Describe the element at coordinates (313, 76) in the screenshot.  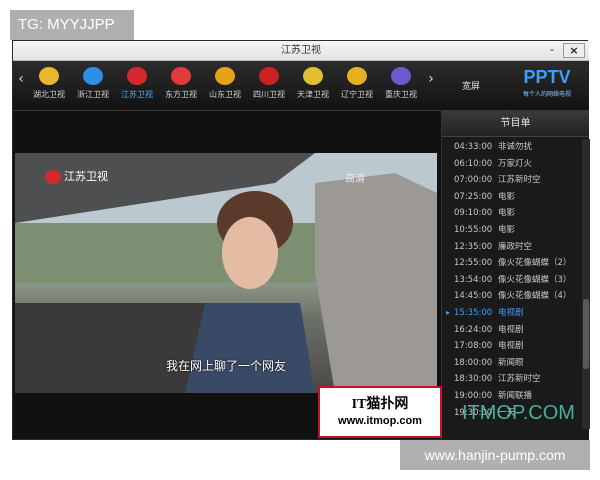
I see `tianjin-logo-icon` at that location.